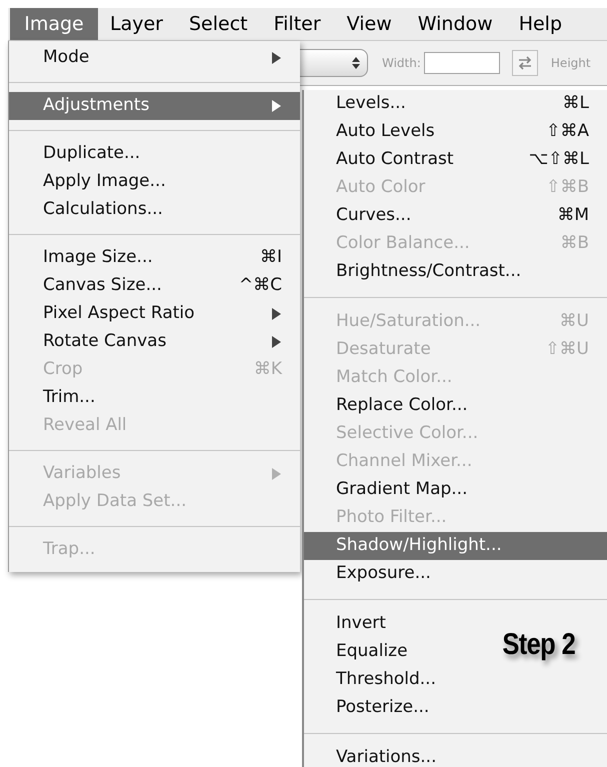  Describe the element at coordinates (96, 106) in the screenshot. I see `menu-item-label: Adjustments` at that location.